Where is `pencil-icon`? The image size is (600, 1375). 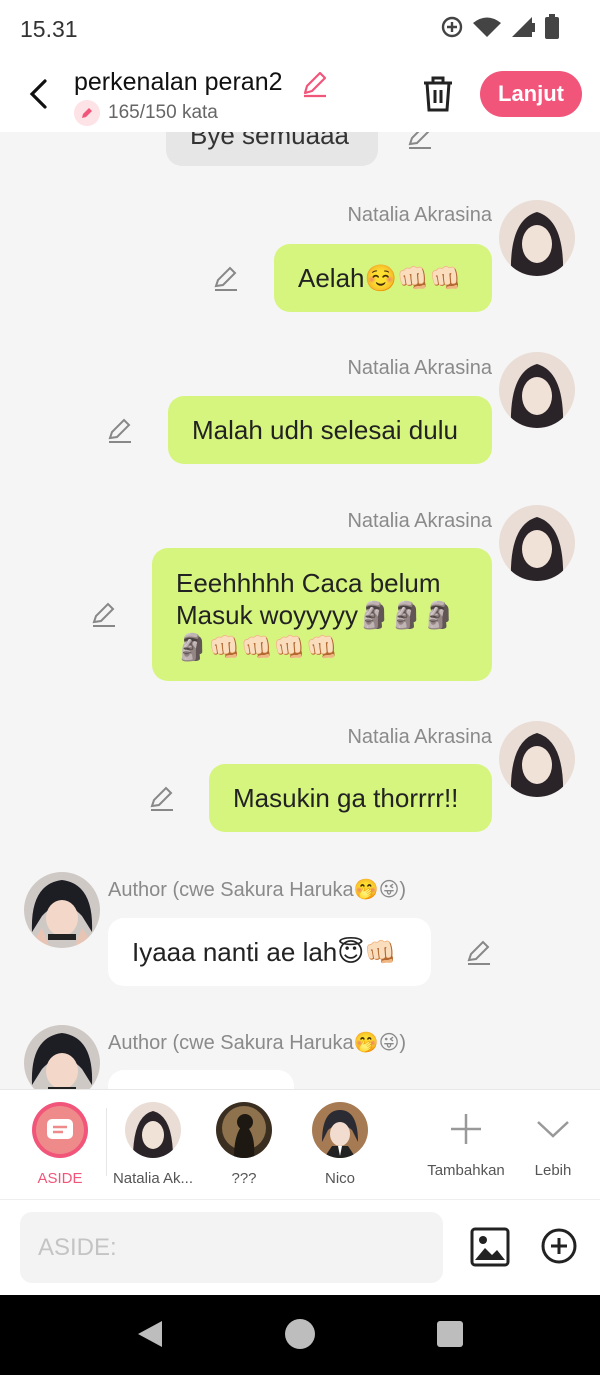
pencil-icon is located at coordinates (315, 84).